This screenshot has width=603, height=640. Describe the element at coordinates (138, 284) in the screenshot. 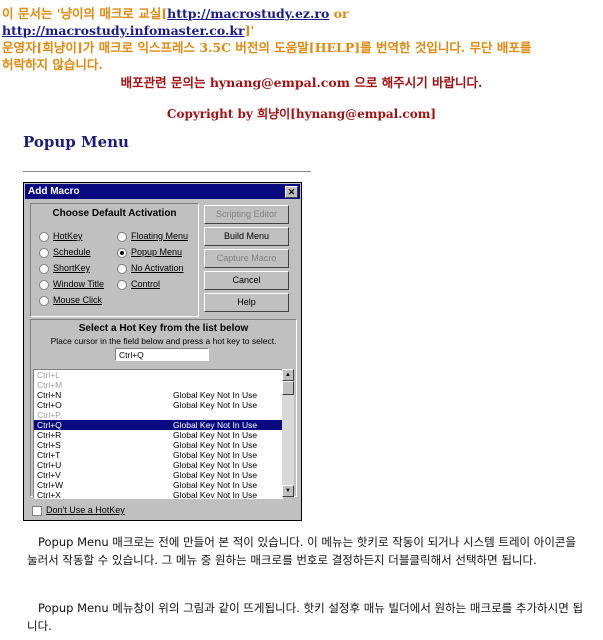

I see `radio-control: Control` at that location.